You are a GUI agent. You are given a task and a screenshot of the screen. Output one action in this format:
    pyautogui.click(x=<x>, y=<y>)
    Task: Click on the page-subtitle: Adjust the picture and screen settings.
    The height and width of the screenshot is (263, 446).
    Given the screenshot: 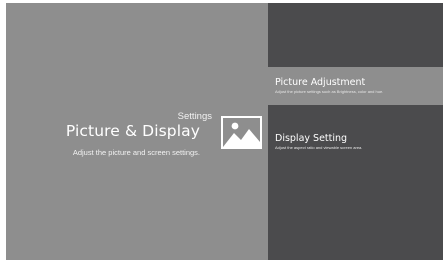 What is the action you would take?
    pyautogui.click(x=136, y=152)
    